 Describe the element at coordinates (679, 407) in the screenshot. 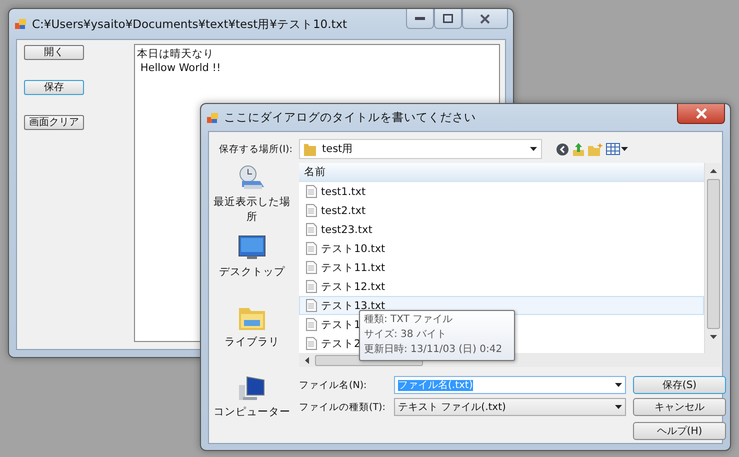

I see `cancel-button: キャンセル` at that location.